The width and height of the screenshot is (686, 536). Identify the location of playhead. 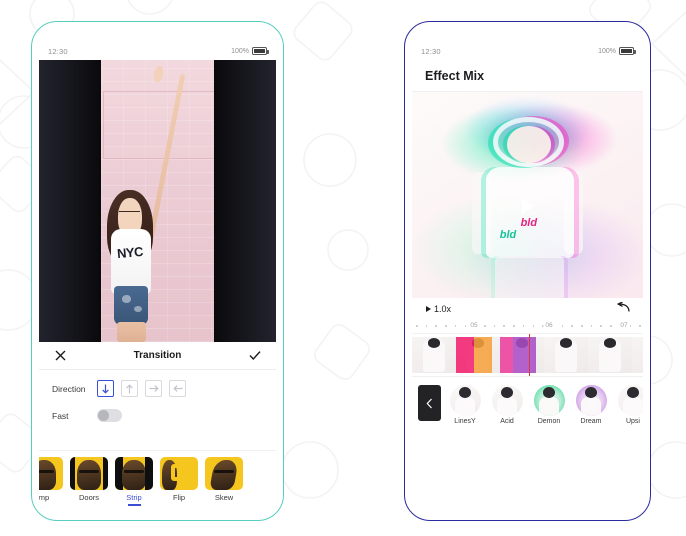
(530, 355).